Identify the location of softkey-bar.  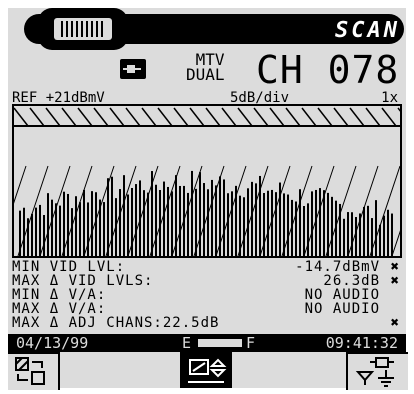
(208, 371).